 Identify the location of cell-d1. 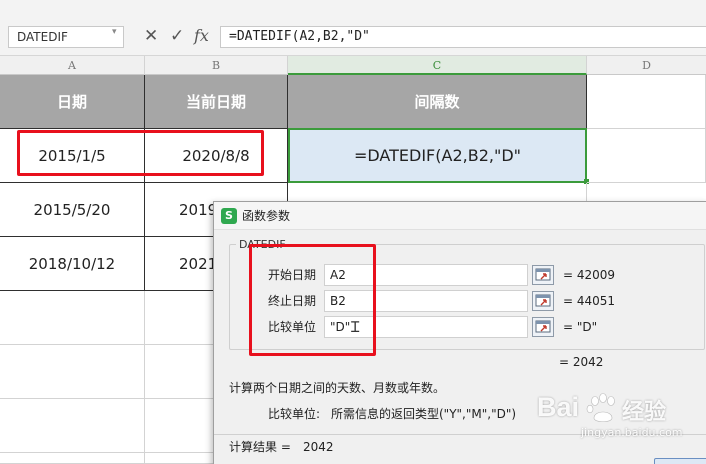
(646, 102).